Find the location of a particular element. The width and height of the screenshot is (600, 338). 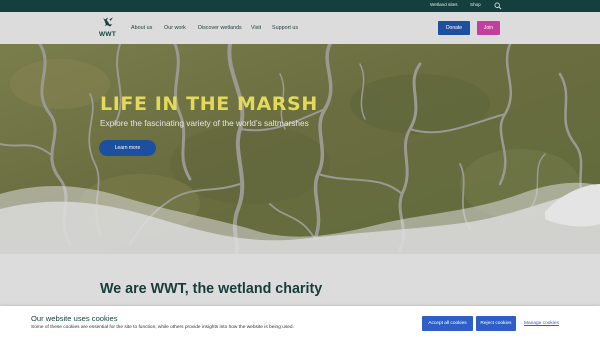

wwt-logo: WWT is located at coordinates (108, 28).